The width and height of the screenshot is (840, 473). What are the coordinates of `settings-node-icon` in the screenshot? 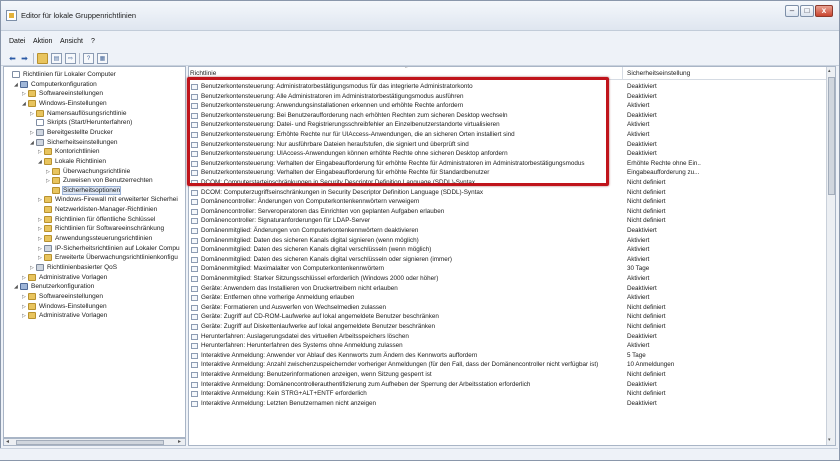 It's located at (40, 142).